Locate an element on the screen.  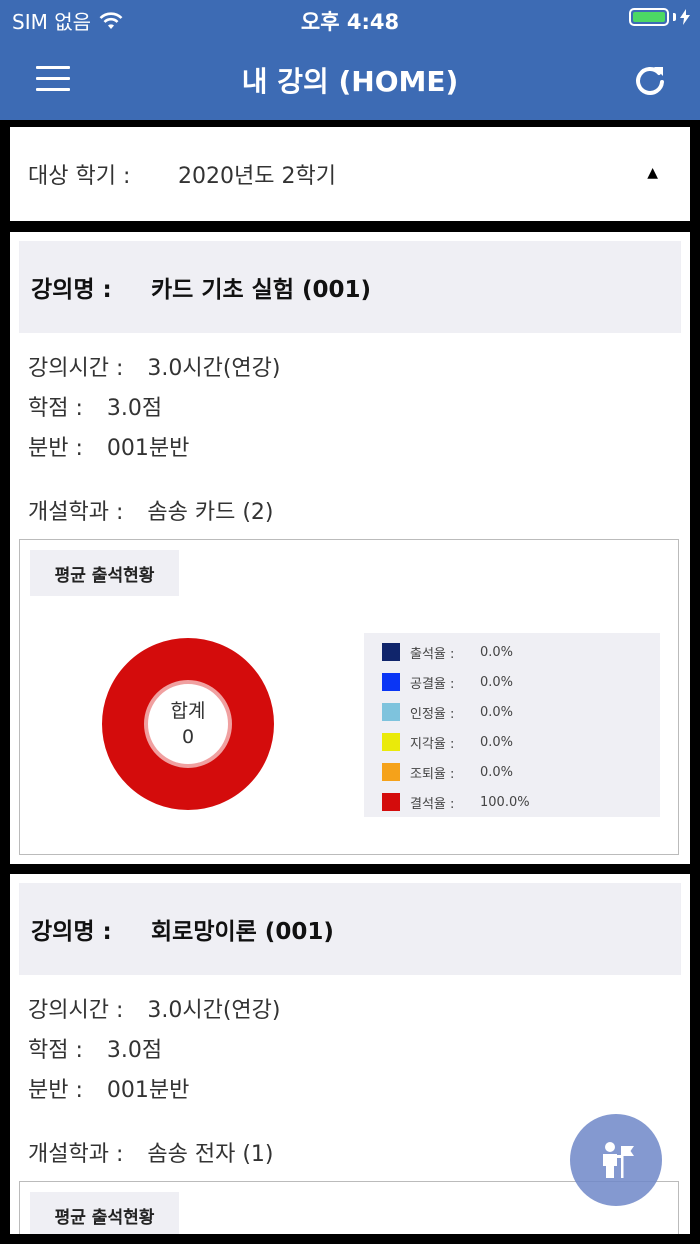
legend-item: 지각율 : 0.0% is located at coordinates (512, 742).